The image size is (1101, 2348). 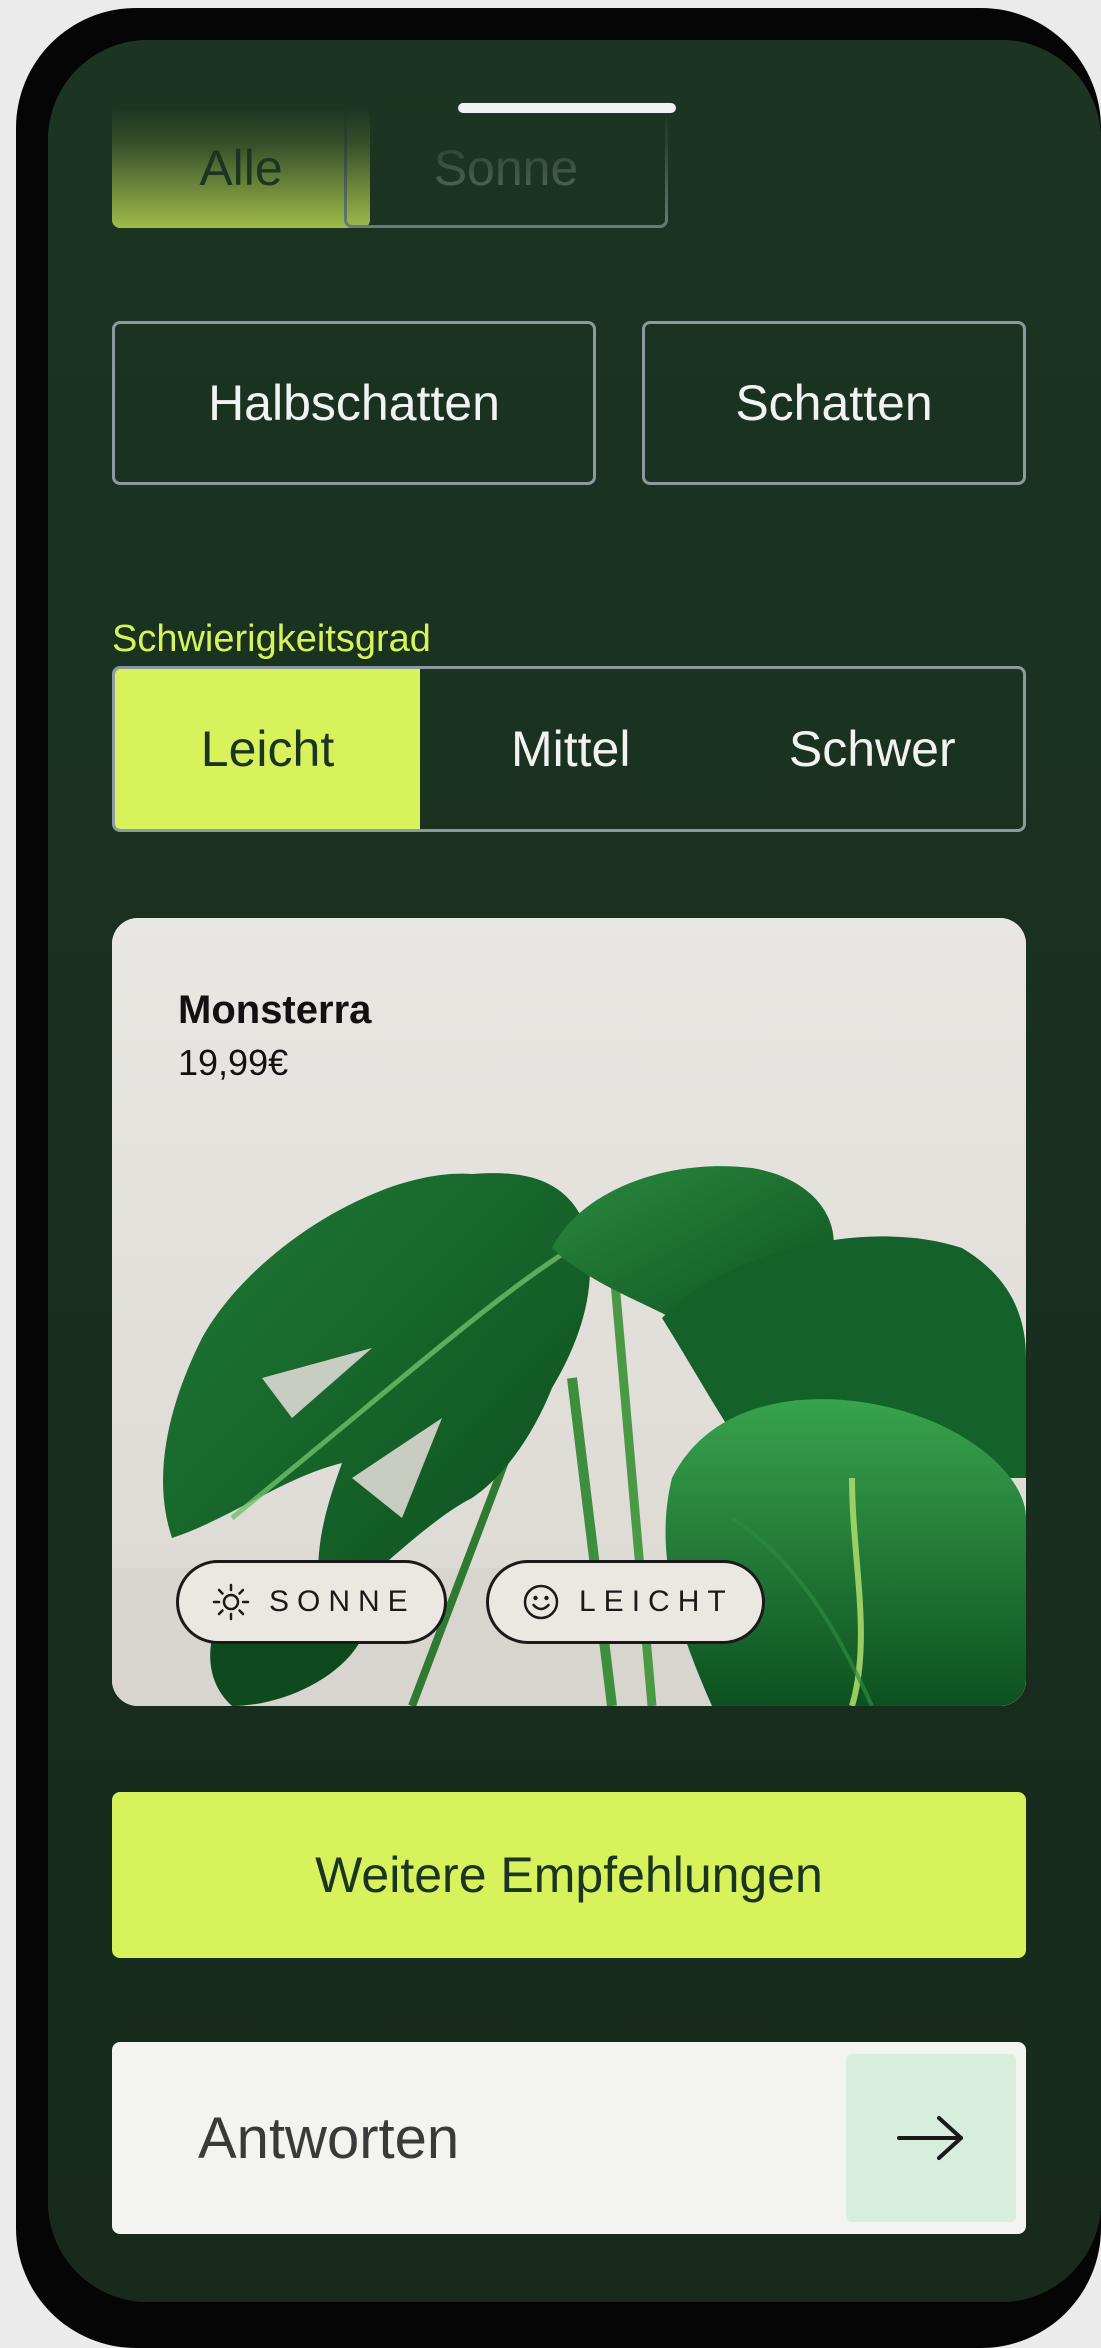 I want to click on difficulty-option-schwer: Schwer, so click(x=873, y=749).